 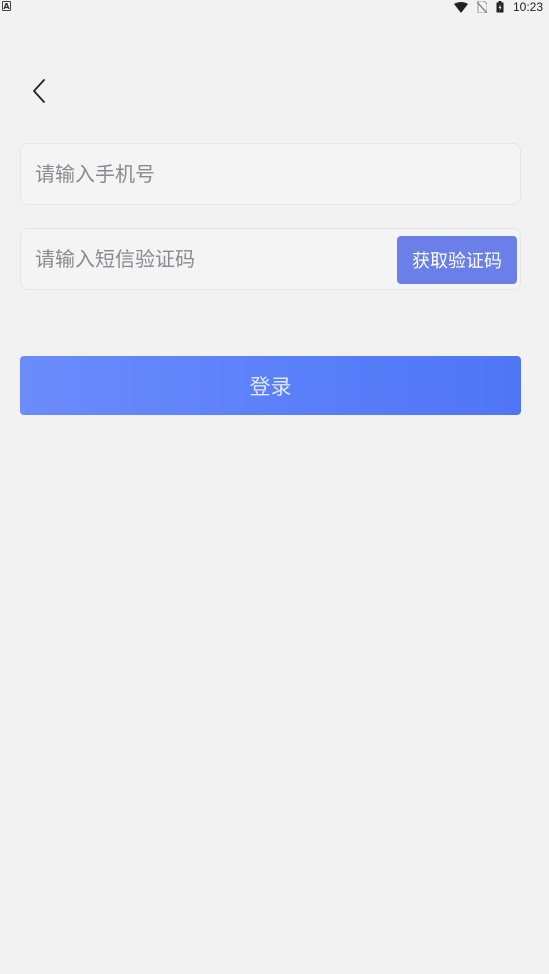 I want to click on sms-code-field: 获取验证码, so click(x=270, y=259).